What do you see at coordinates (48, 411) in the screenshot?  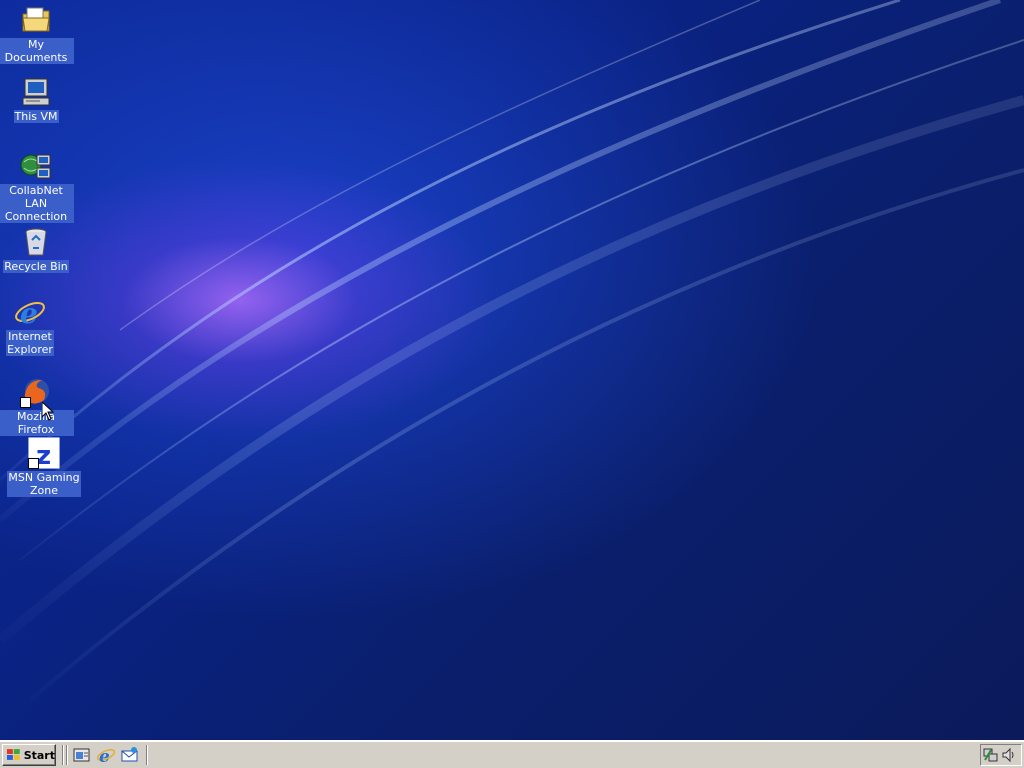 I see `mouse-cursor-icon` at bounding box center [48, 411].